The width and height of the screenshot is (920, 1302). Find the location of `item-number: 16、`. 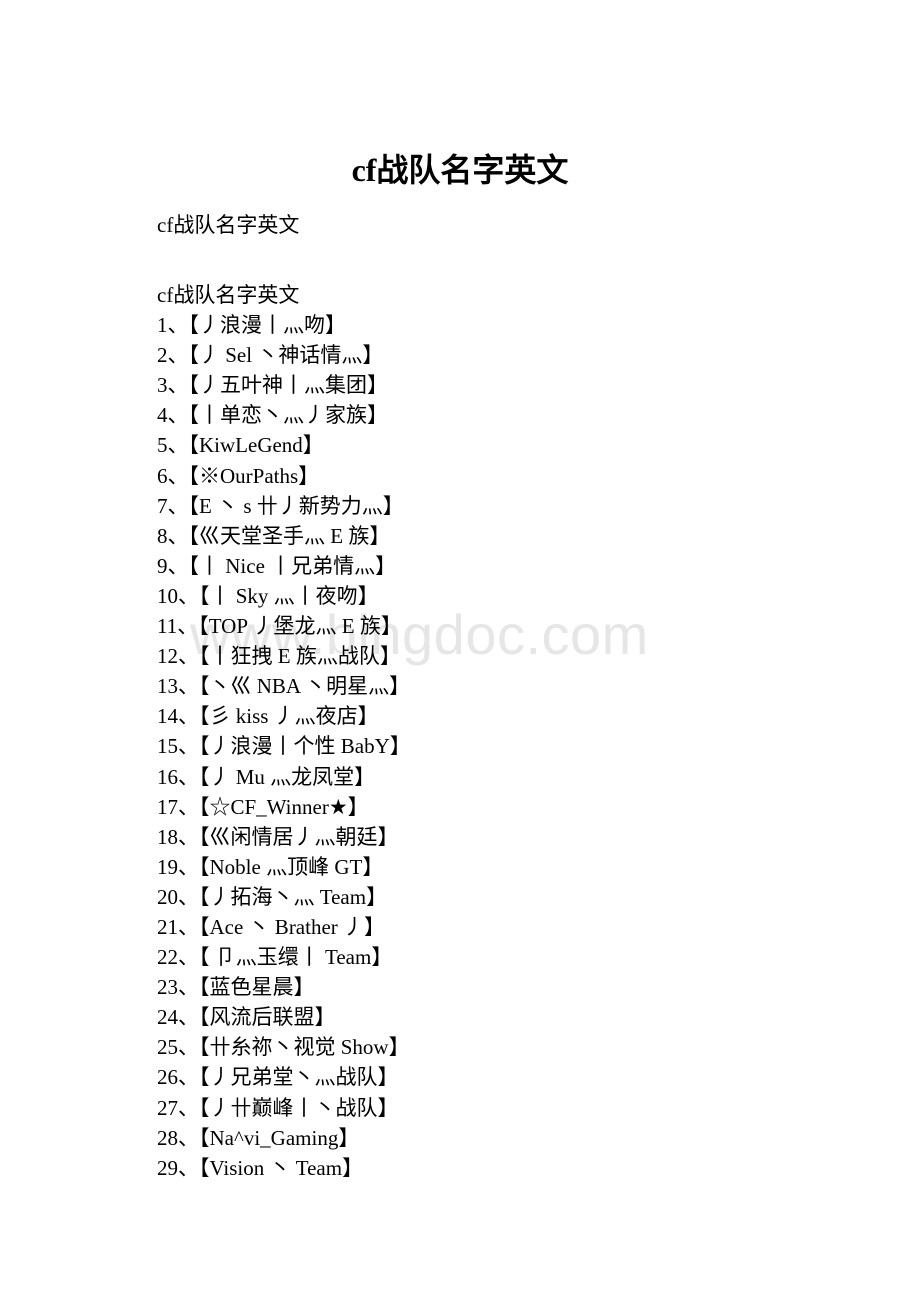

item-number: 16、 is located at coordinates (178, 776).